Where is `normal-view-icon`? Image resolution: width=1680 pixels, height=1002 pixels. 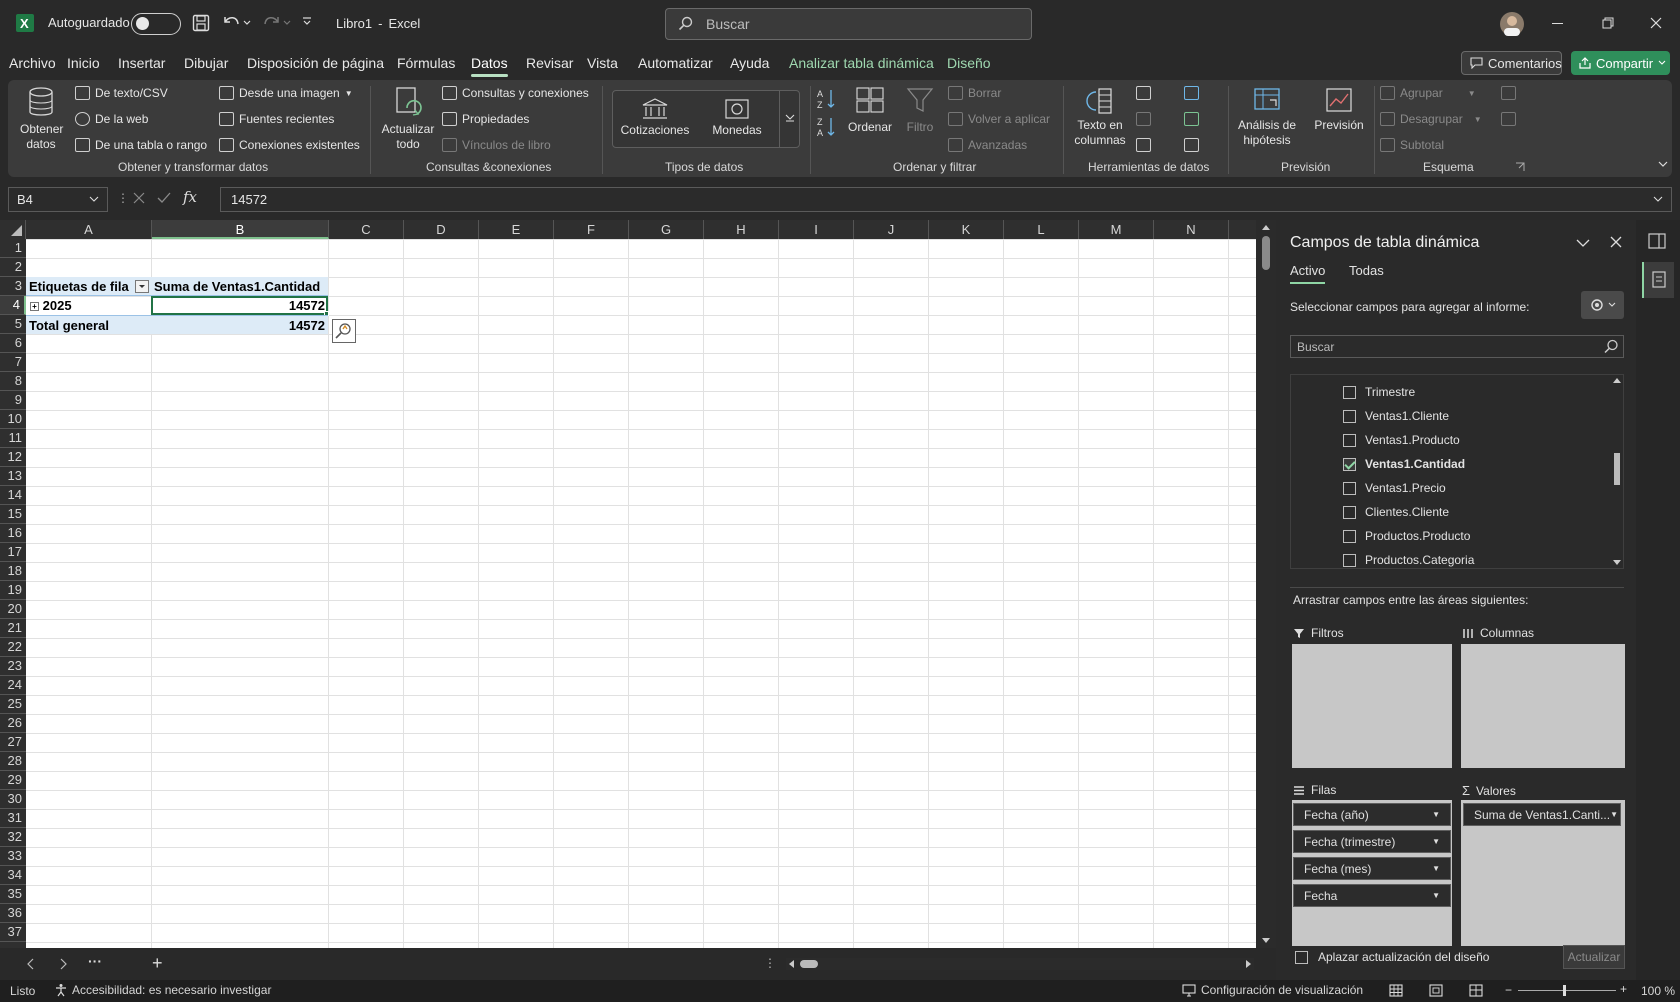 normal-view-icon is located at coordinates (1396, 990).